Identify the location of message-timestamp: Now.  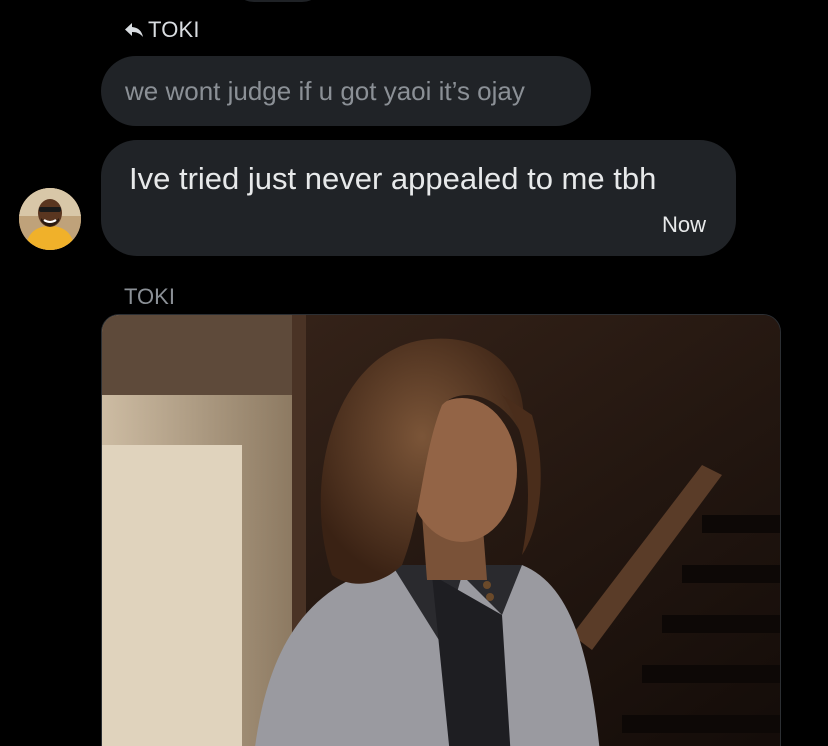
(683, 224).